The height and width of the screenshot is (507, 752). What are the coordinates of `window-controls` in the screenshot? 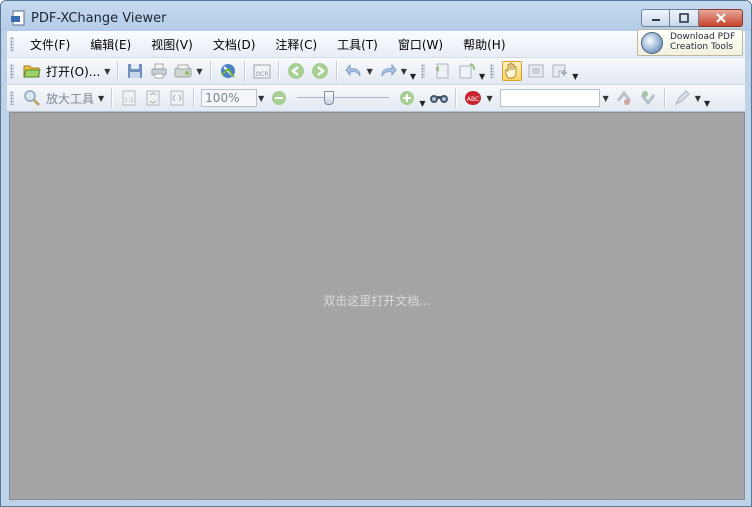 It's located at (692, 18).